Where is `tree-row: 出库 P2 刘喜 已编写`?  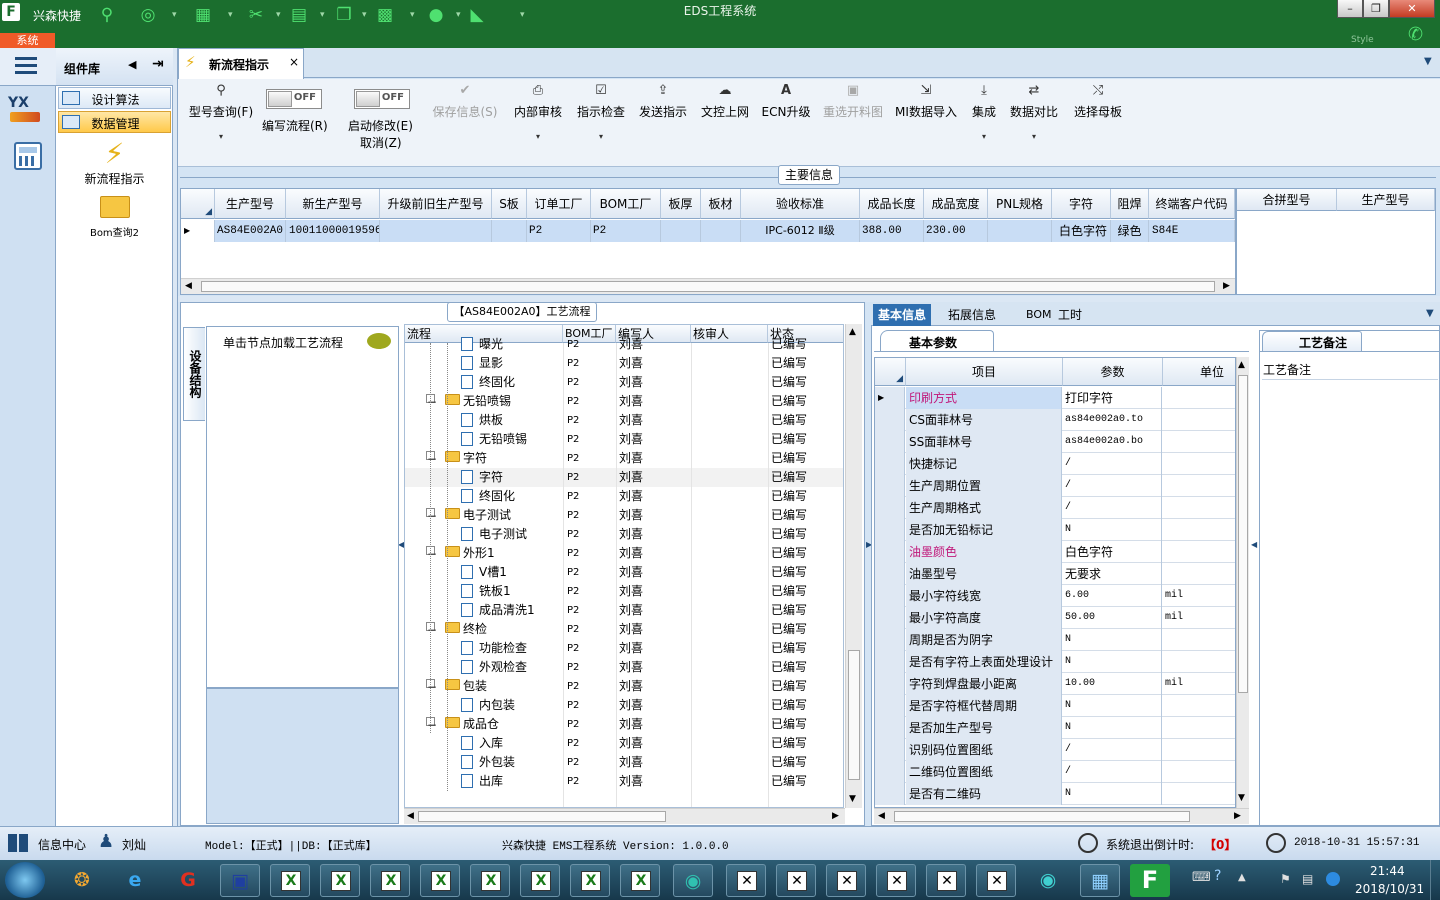 tree-row: 出库 P2 刘喜 已编写 is located at coordinates (624, 781).